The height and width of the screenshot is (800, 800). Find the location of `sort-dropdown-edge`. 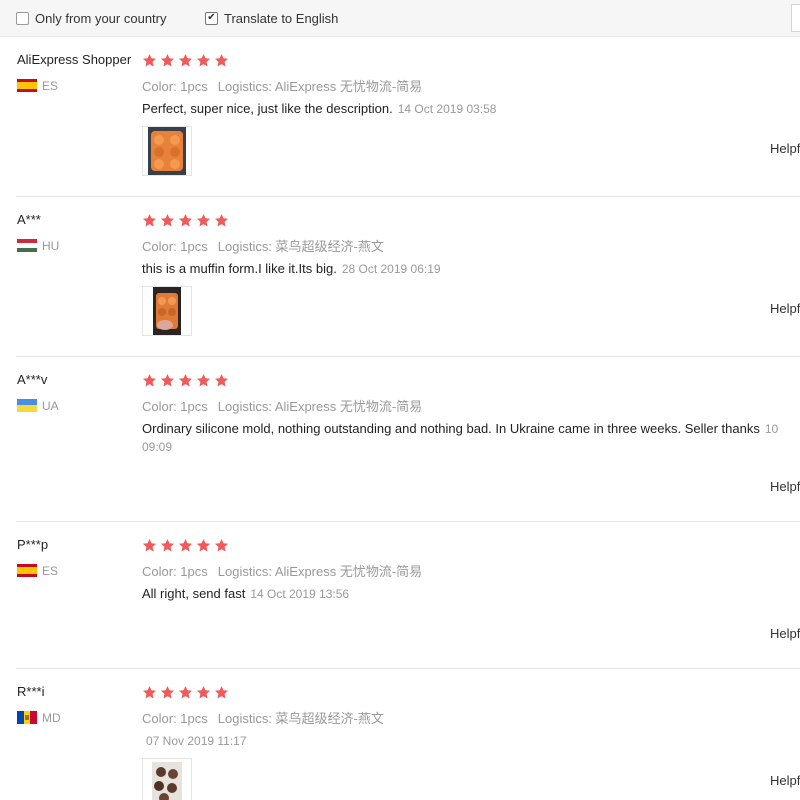

sort-dropdown-edge is located at coordinates (795, 18).